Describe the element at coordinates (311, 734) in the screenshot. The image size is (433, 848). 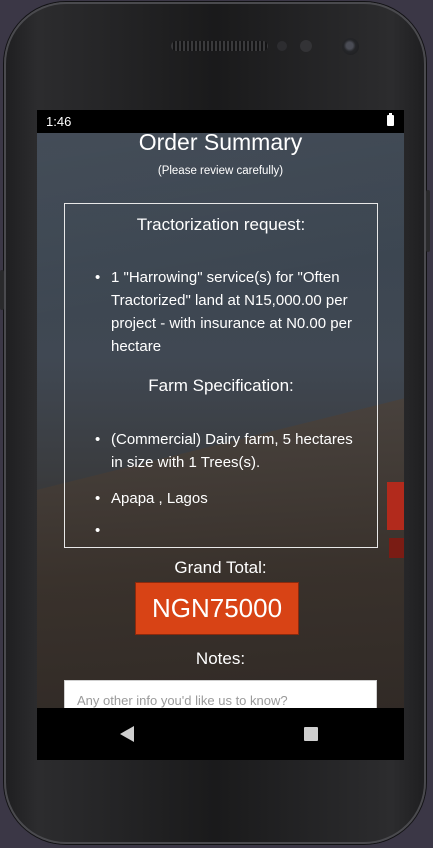
I see `recent-apps-square-icon` at that location.